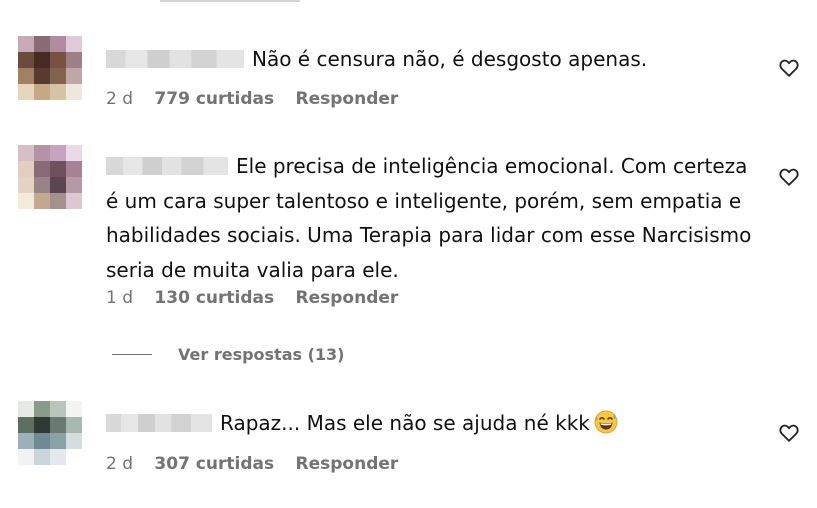 This screenshot has height=508, width=817. I want to click on comment-text: Não é censura não, é desgosto apenas., so click(450, 59).